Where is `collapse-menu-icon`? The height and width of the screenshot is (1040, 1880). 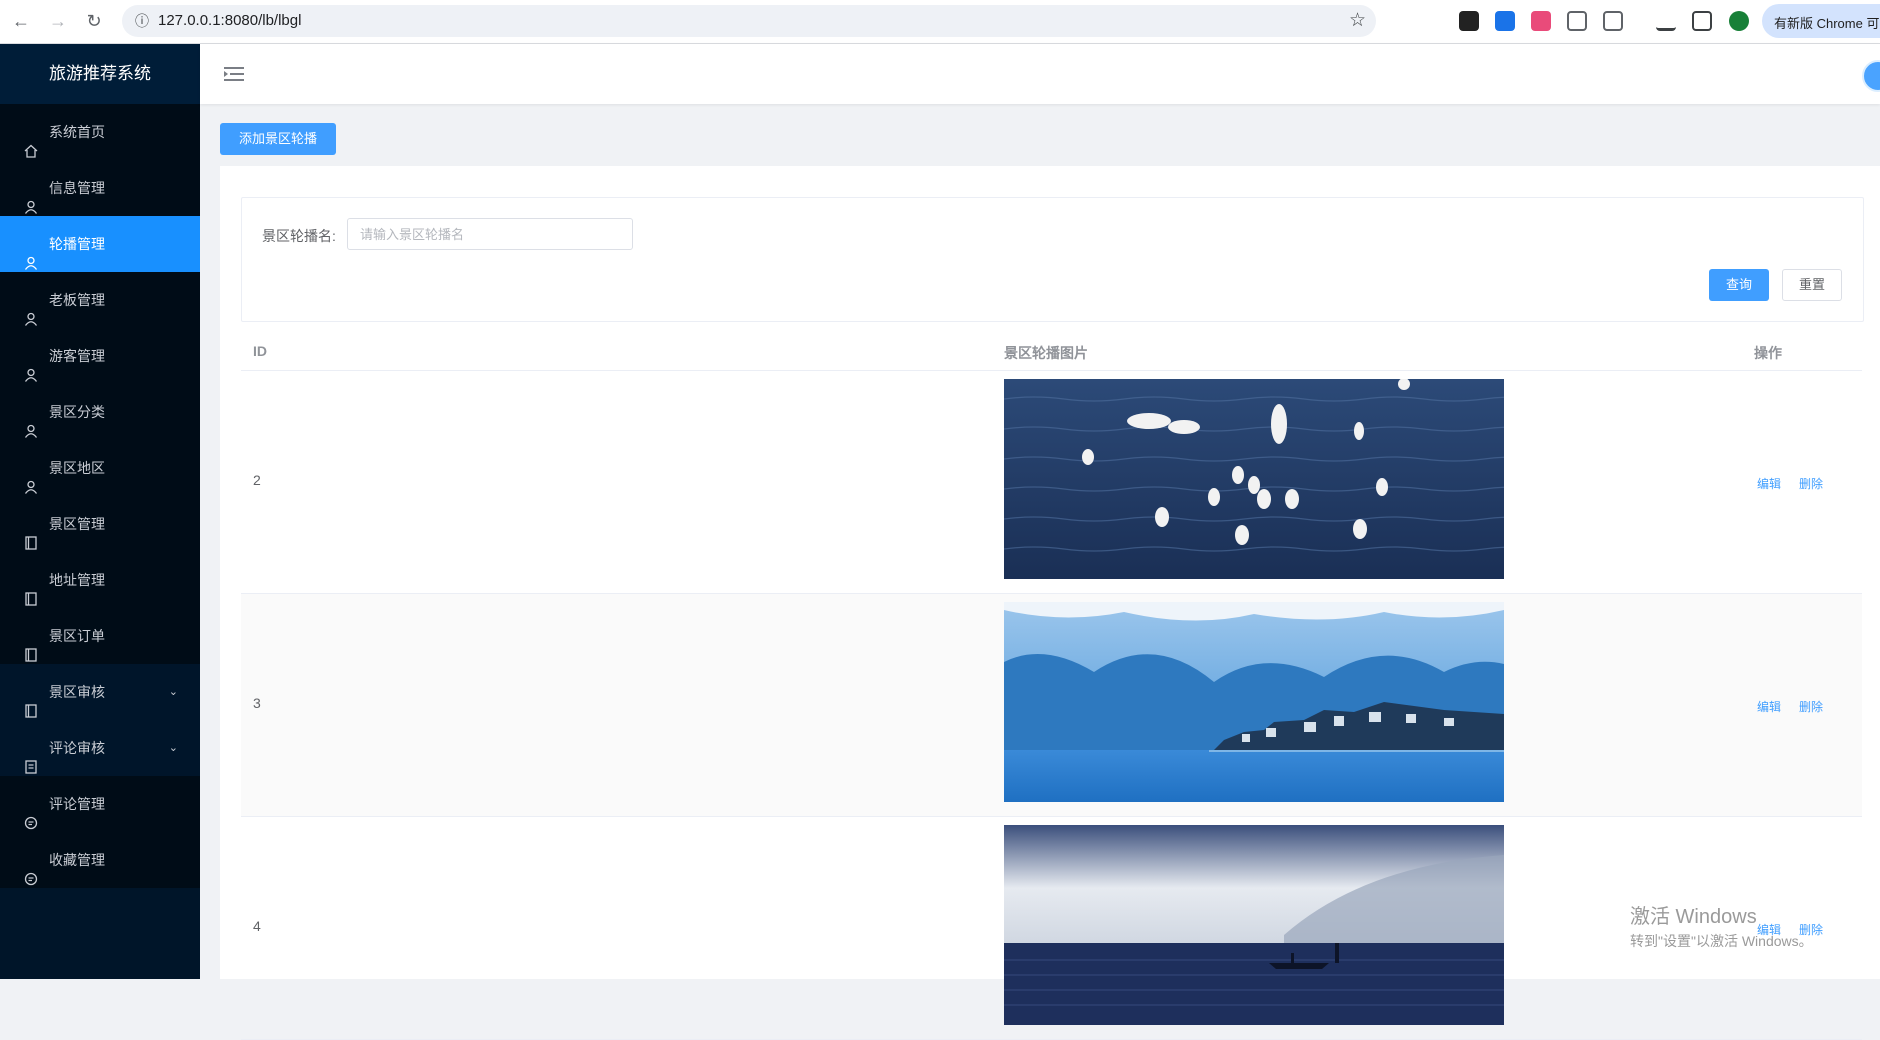 collapse-menu-icon is located at coordinates (234, 74).